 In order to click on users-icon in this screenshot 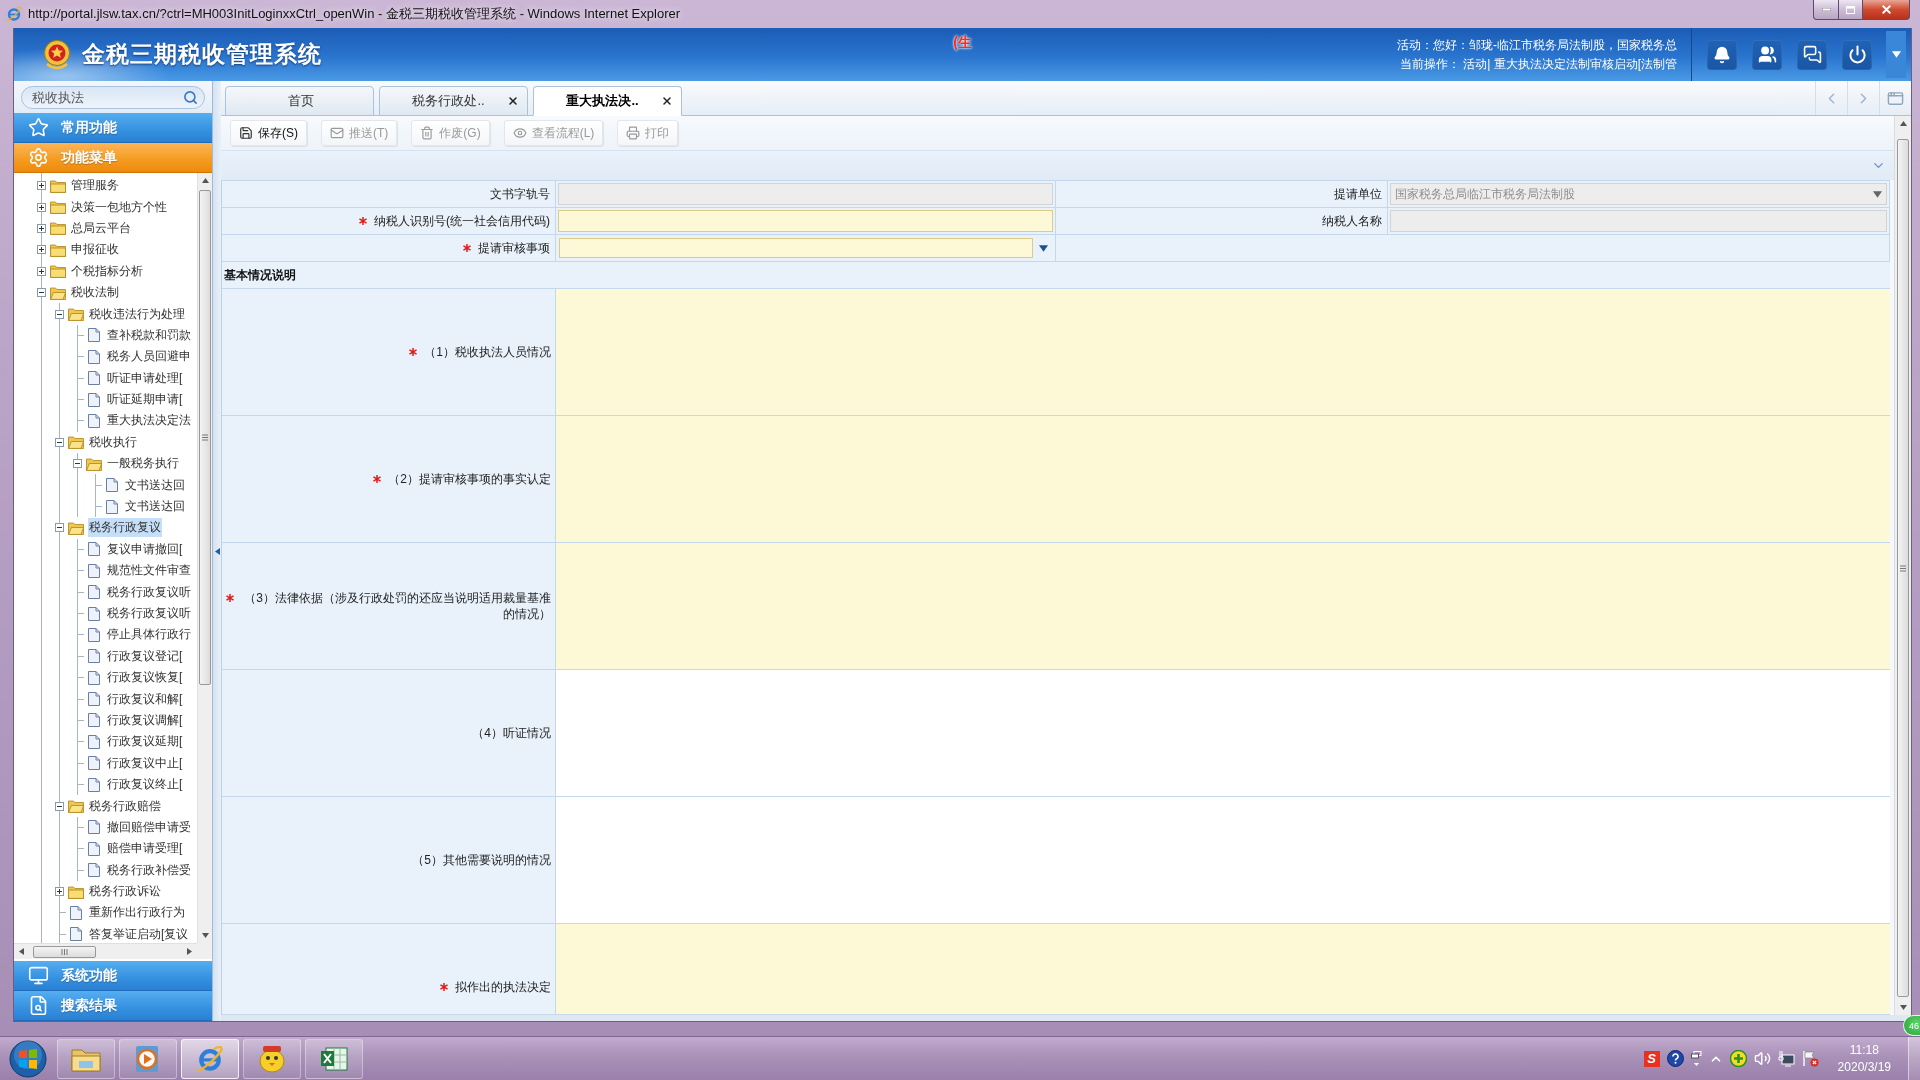, I will do `click(1767, 54)`.